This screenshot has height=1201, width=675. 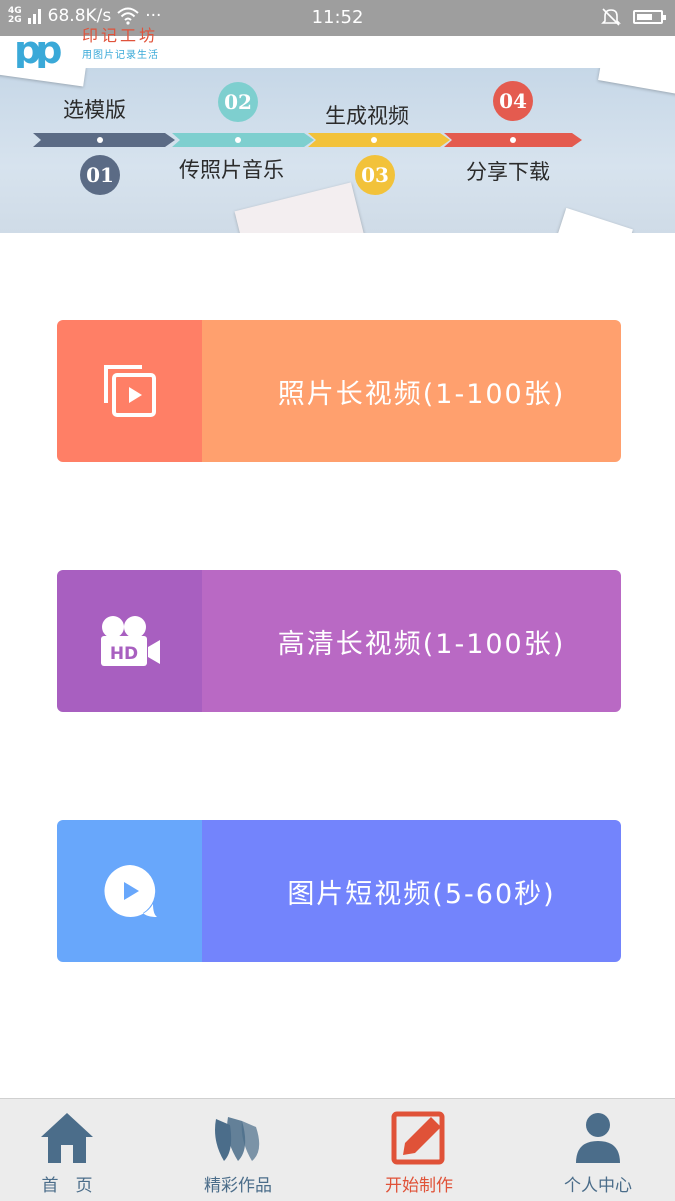 I want to click on tab-create-label: 开始制作, so click(x=419, y=1186).